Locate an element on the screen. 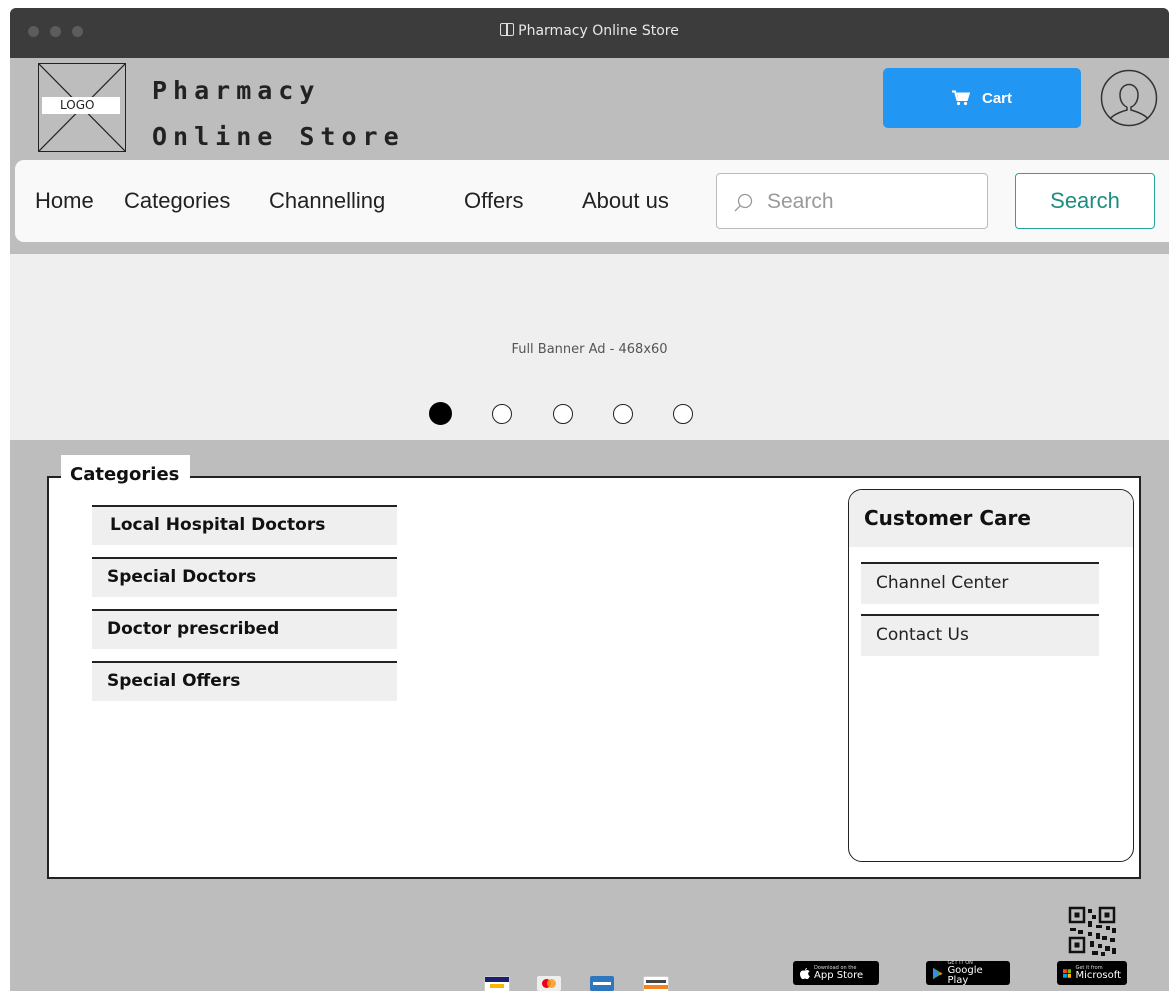 This screenshot has height=991, width=1169. logo-label: LOGO is located at coordinates (81, 105).